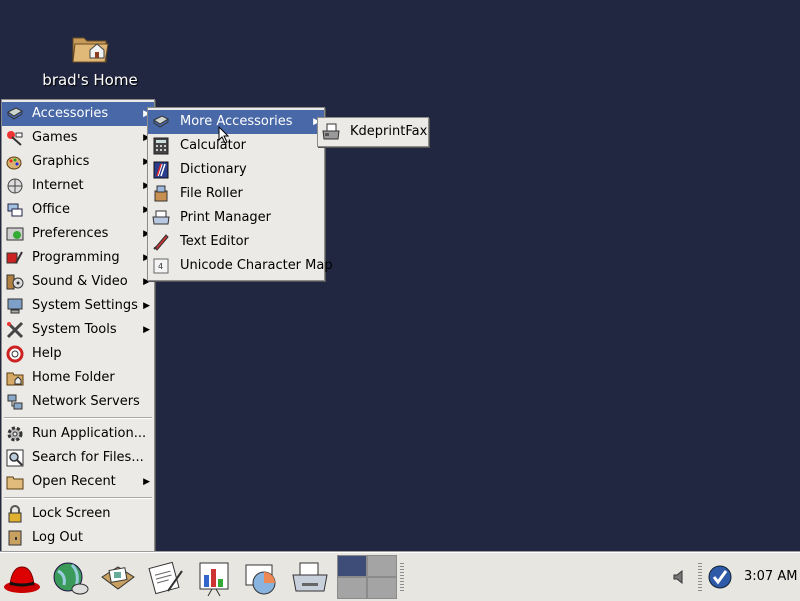 This screenshot has width=800, height=601. I want to click on menu-item-file-roller: File Roller, so click(236, 194).